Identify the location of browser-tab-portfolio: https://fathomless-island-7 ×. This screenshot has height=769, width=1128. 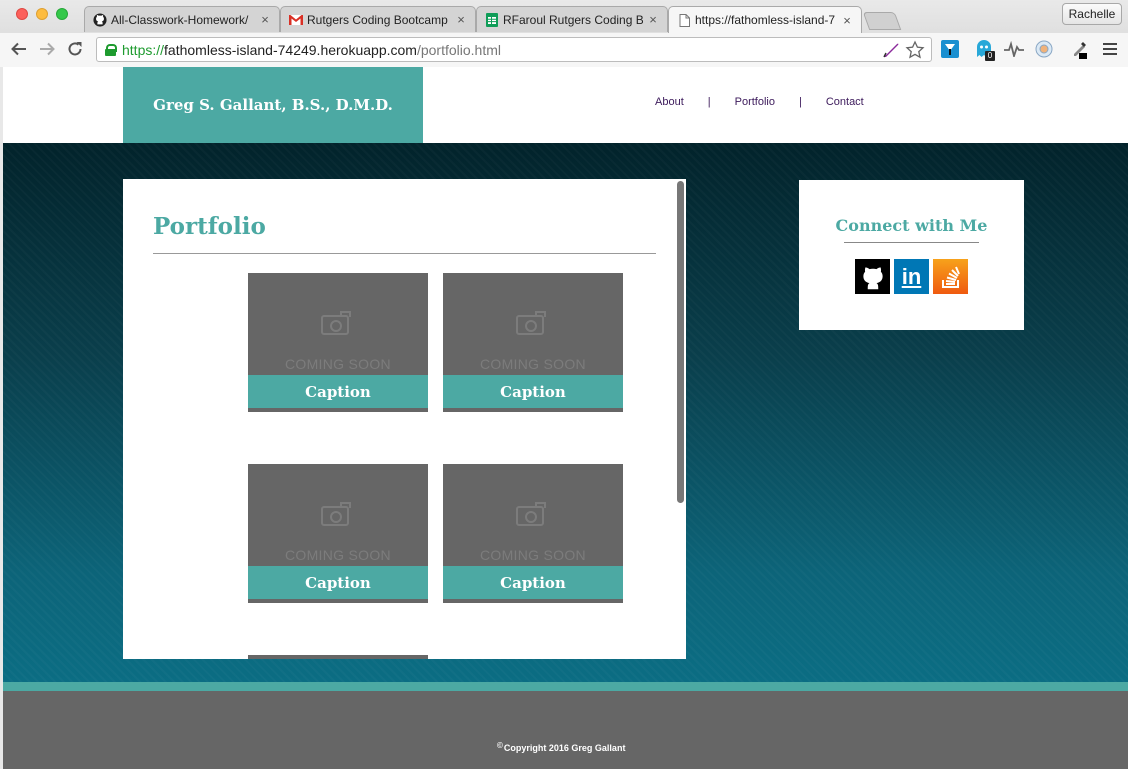
(765, 19).